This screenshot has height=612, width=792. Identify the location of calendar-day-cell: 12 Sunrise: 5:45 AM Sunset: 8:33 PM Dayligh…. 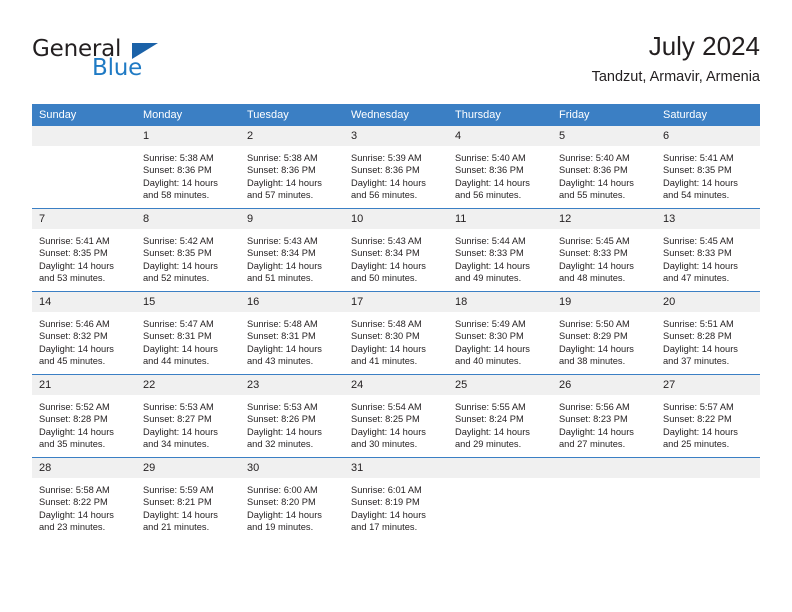
(604, 250).